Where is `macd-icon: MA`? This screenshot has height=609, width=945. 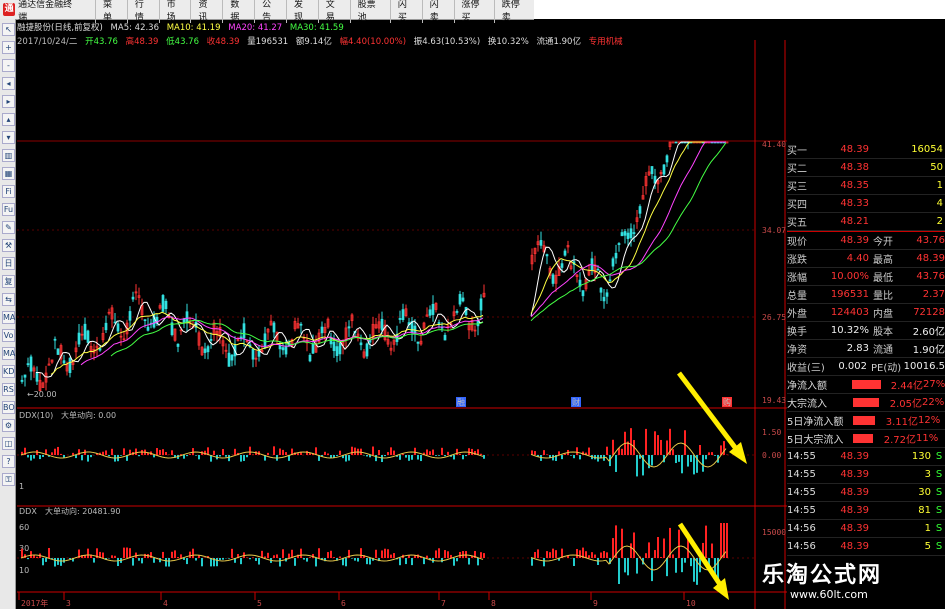 macd-icon: MA is located at coordinates (8, 353).